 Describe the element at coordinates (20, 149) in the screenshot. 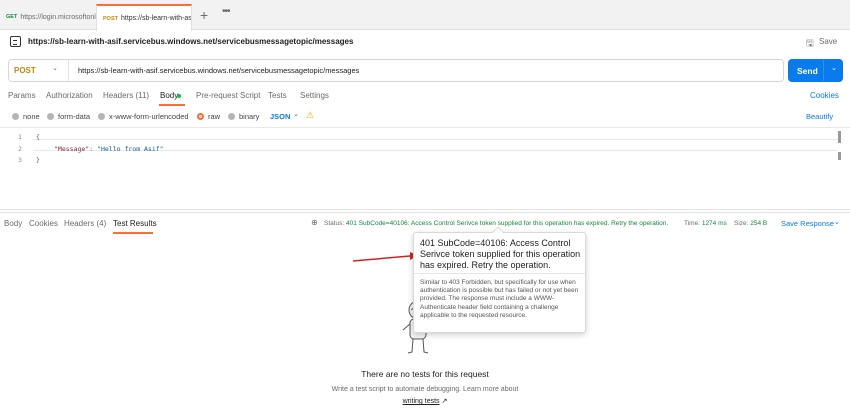

I see `line-number: 2` at that location.